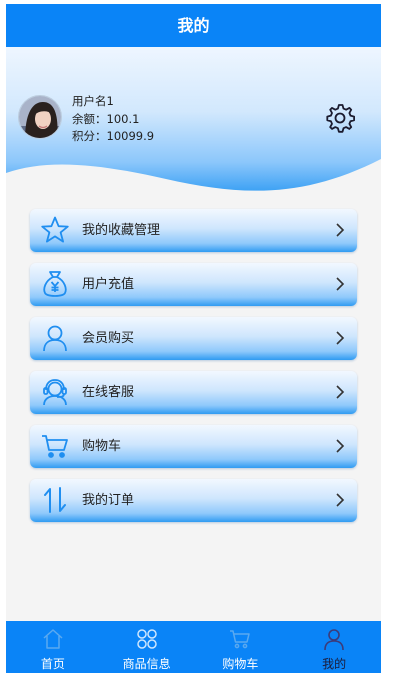  I want to click on tab-products: 商品信息, so click(147, 647).